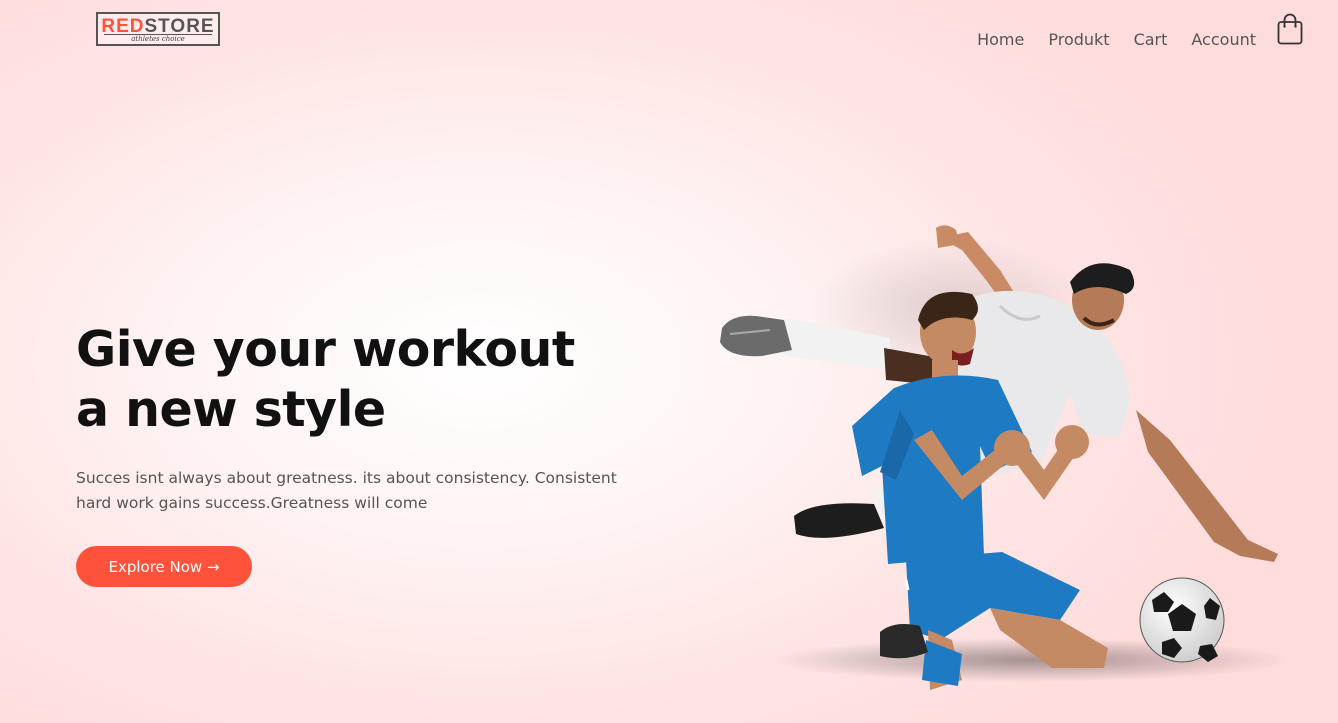  Describe the element at coordinates (325, 380) in the screenshot. I see `hero-title: Give your workout a new style` at that location.